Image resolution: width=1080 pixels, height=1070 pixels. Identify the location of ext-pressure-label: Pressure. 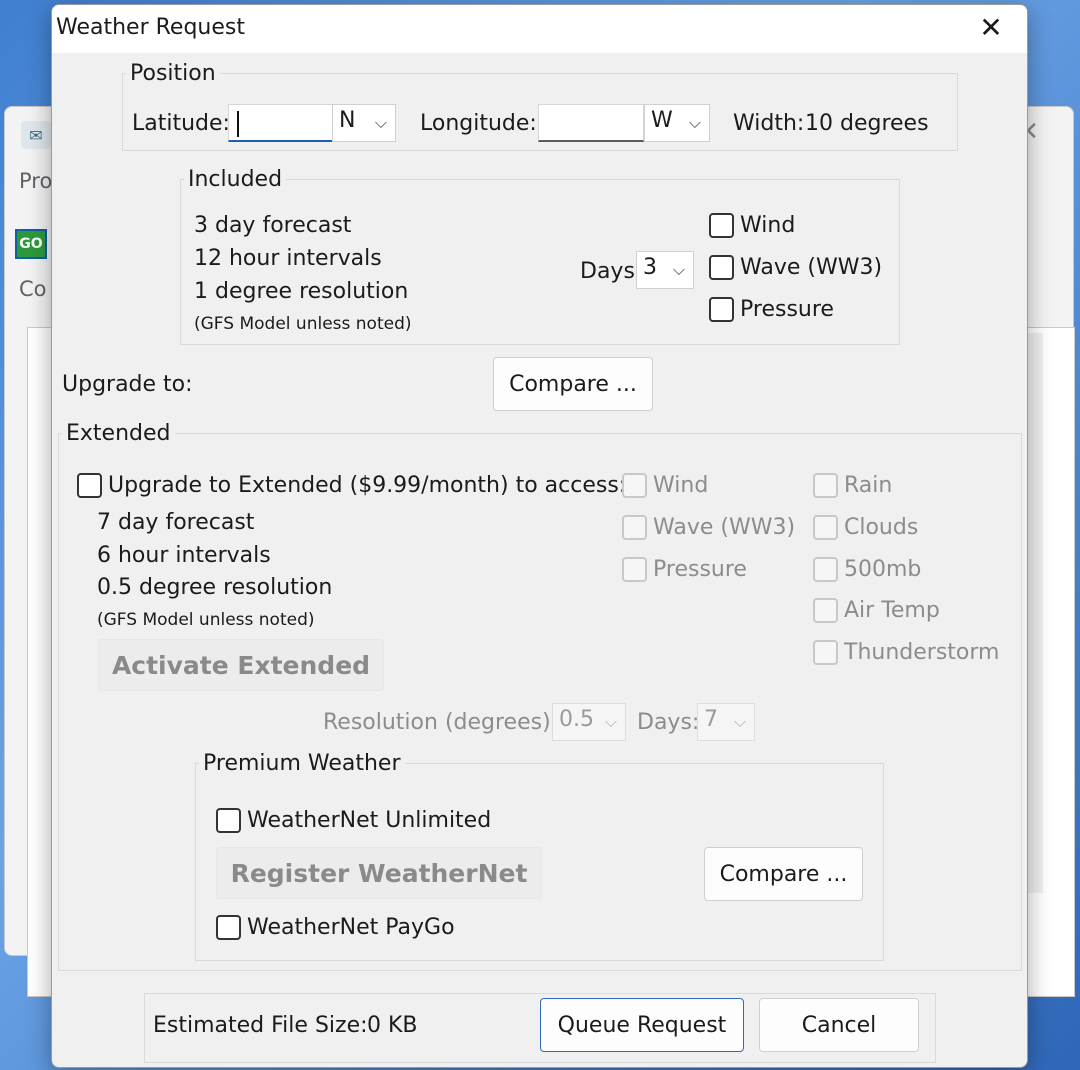
(700, 569).